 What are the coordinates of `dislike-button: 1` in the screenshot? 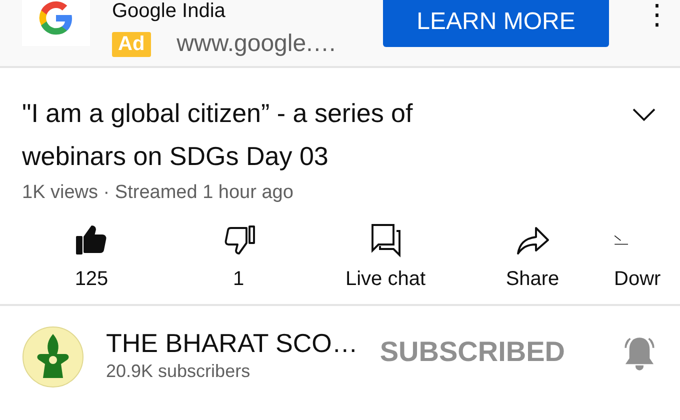 It's located at (238, 263).